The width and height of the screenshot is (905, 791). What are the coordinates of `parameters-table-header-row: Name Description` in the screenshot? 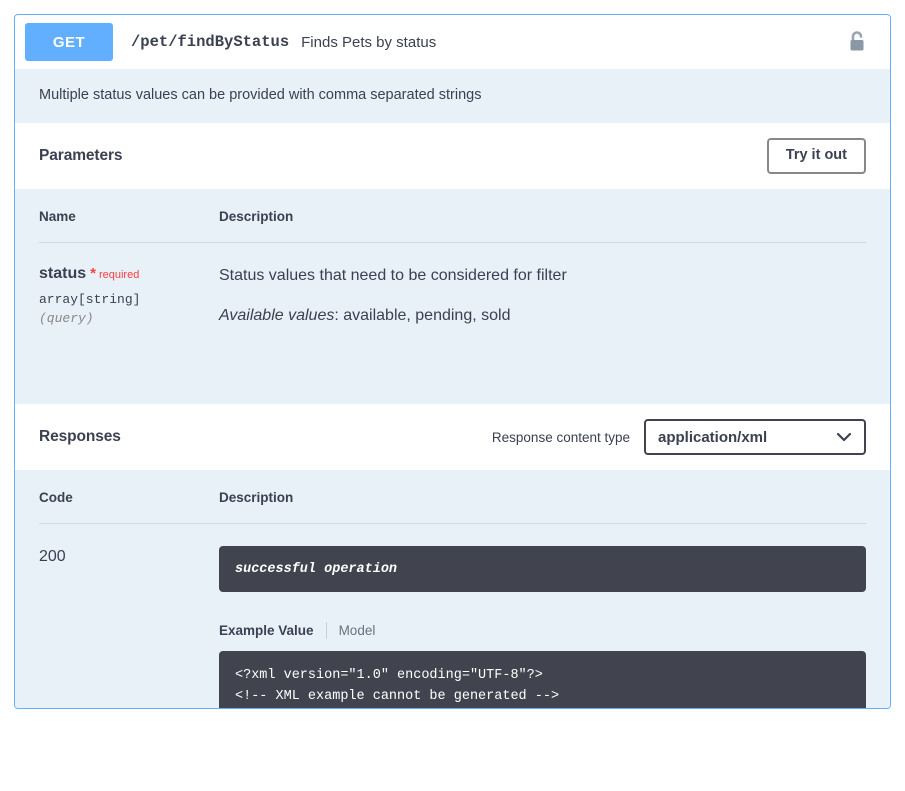 It's located at (452, 216).